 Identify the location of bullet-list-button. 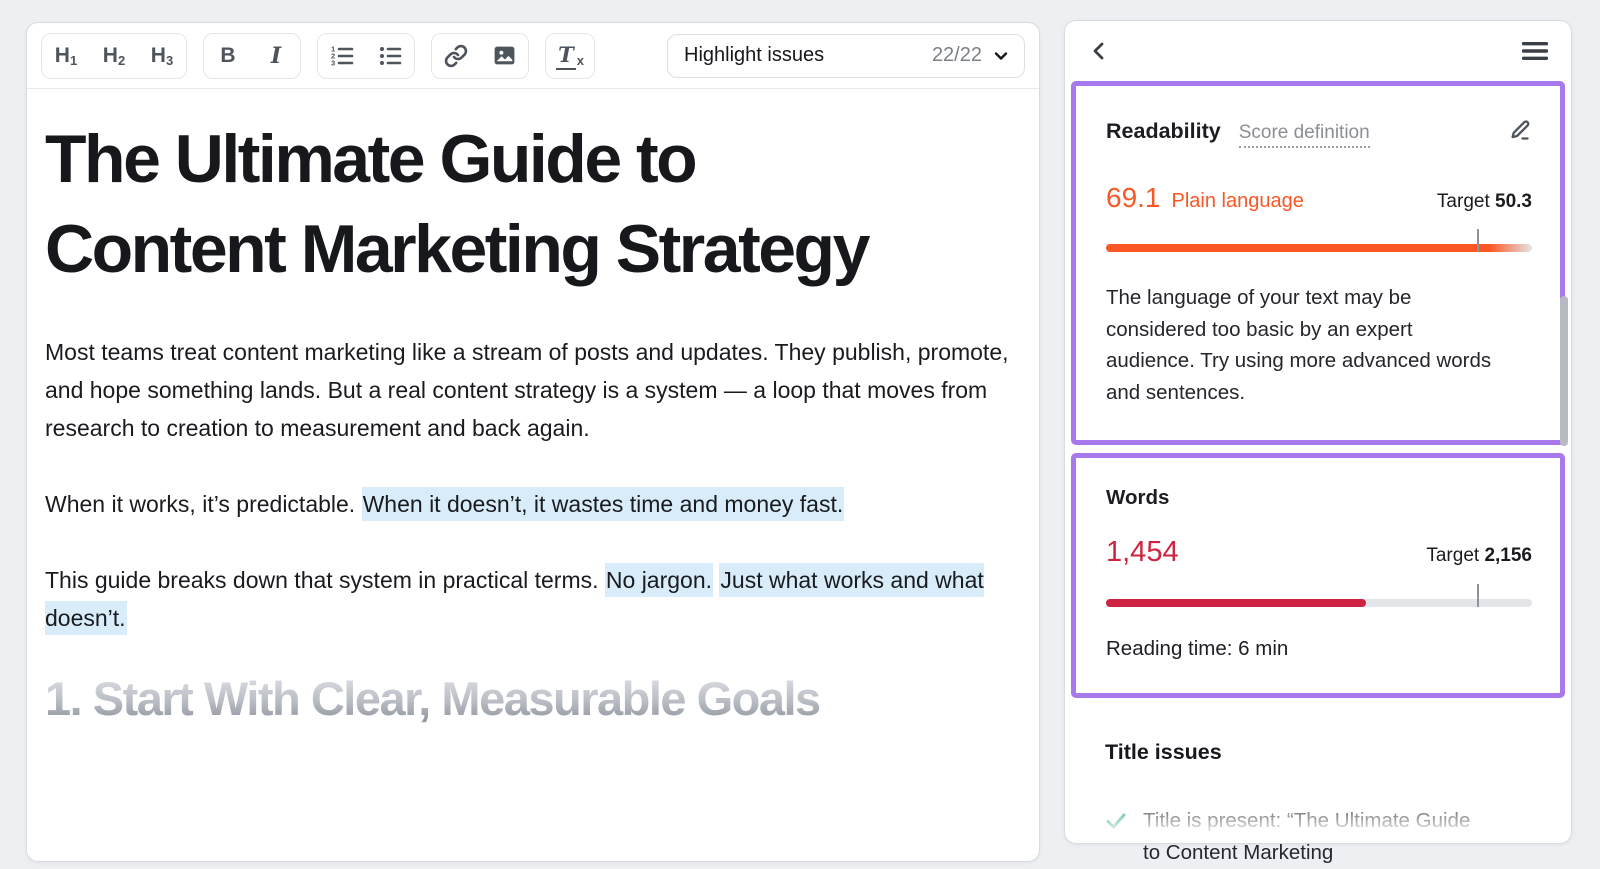
(390, 55).